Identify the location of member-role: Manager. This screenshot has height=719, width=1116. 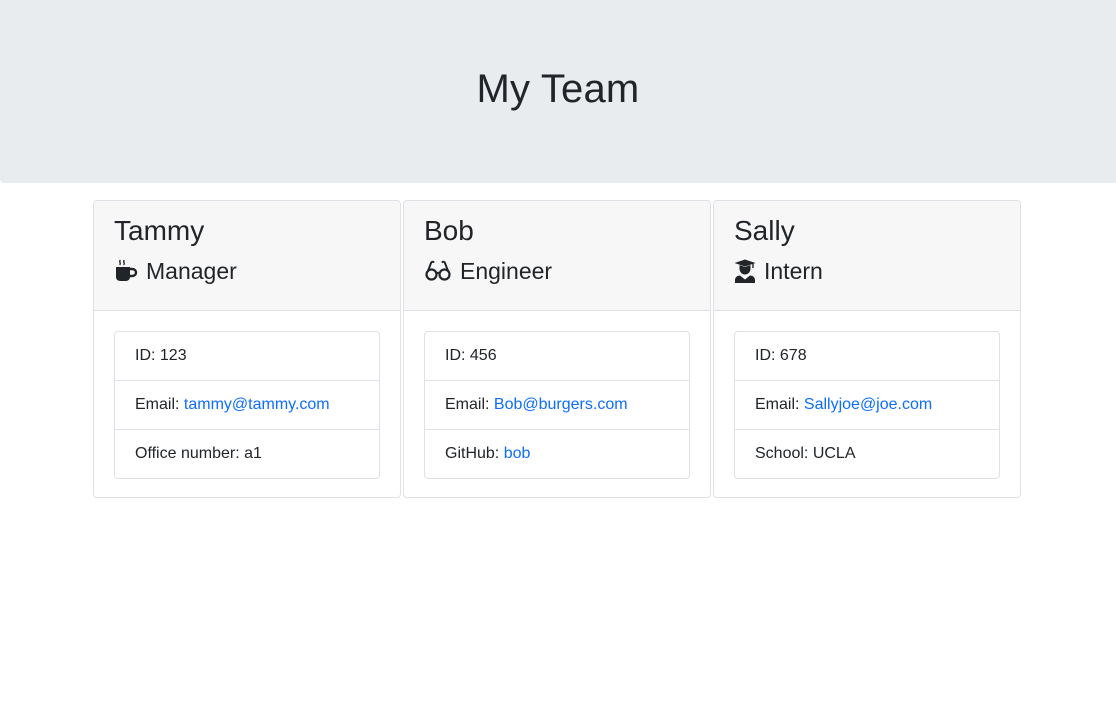
(247, 271).